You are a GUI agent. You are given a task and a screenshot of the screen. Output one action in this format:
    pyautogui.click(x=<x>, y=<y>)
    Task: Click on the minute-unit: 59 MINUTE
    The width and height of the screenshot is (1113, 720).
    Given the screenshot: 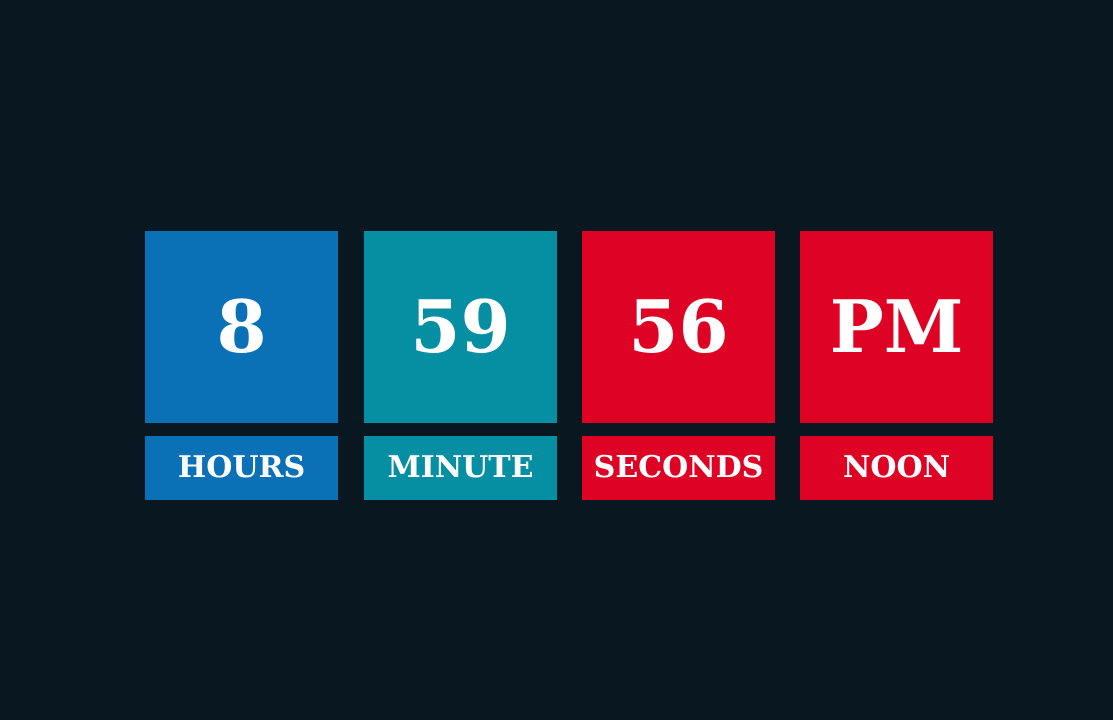 What is the action you would take?
    pyautogui.click(x=460, y=365)
    